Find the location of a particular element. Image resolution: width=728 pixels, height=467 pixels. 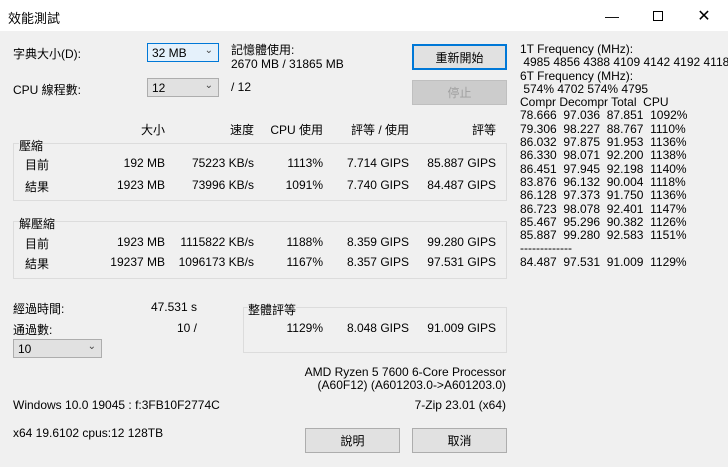

threads-select: 12 ⌄ is located at coordinates (183, 87).